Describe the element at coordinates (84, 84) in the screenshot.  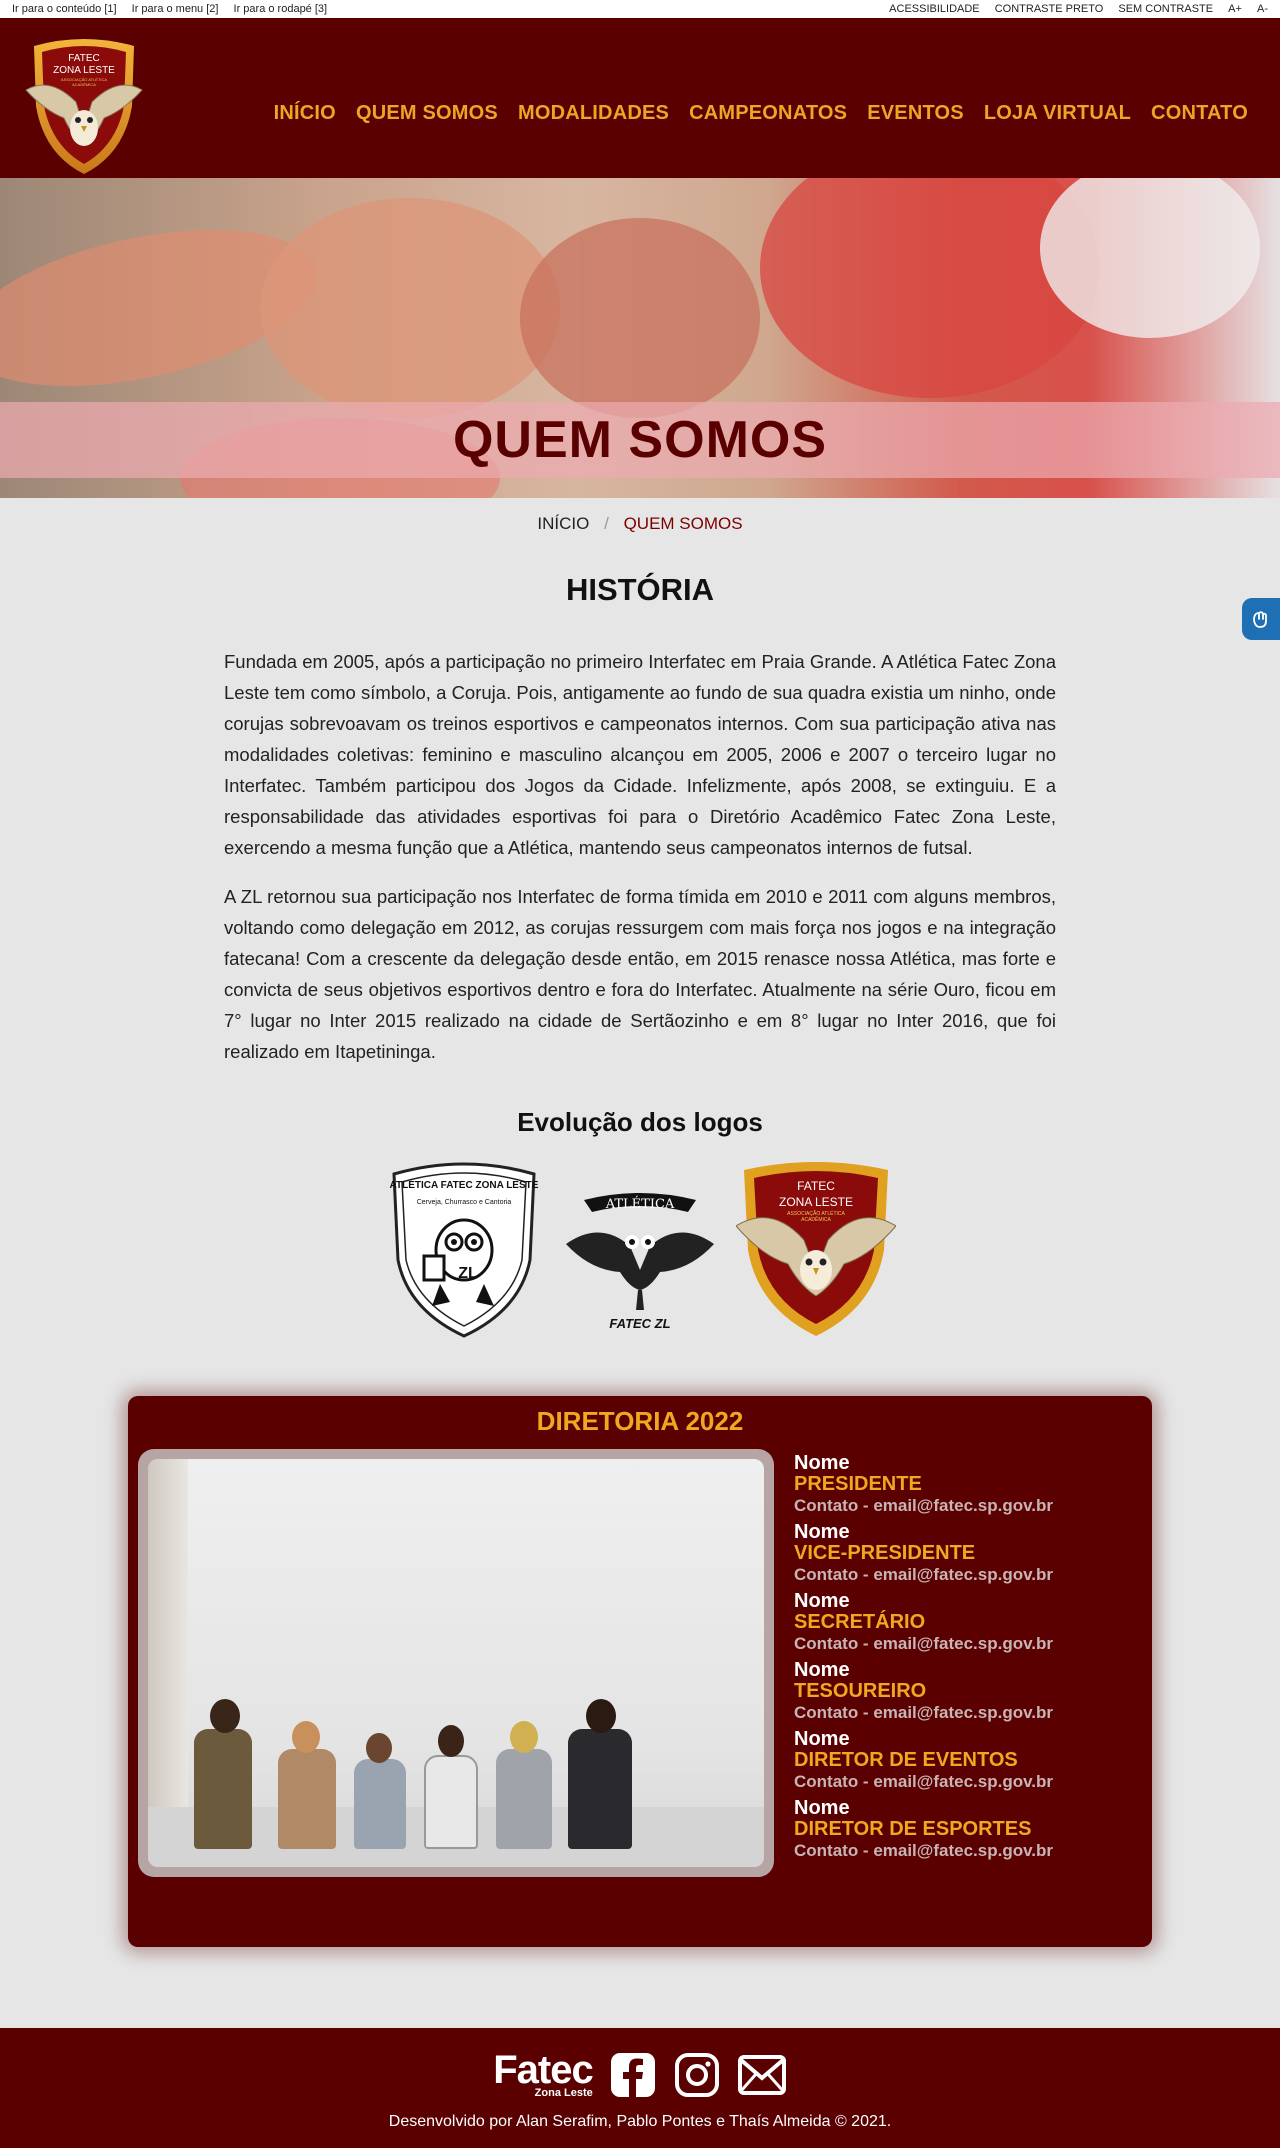
I see `logo-line4: ACADÊMICA` at that location.